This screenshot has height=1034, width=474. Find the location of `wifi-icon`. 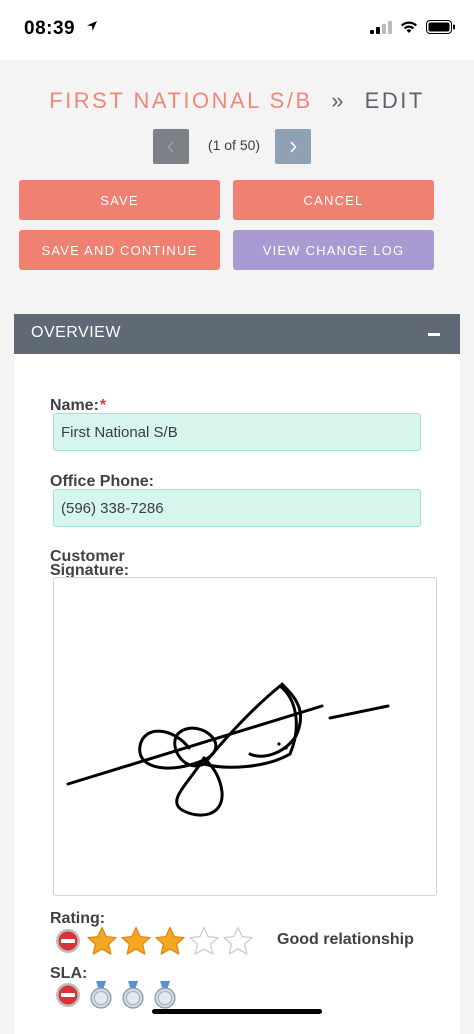

wifi-icon is located at coordinates (409, 26).